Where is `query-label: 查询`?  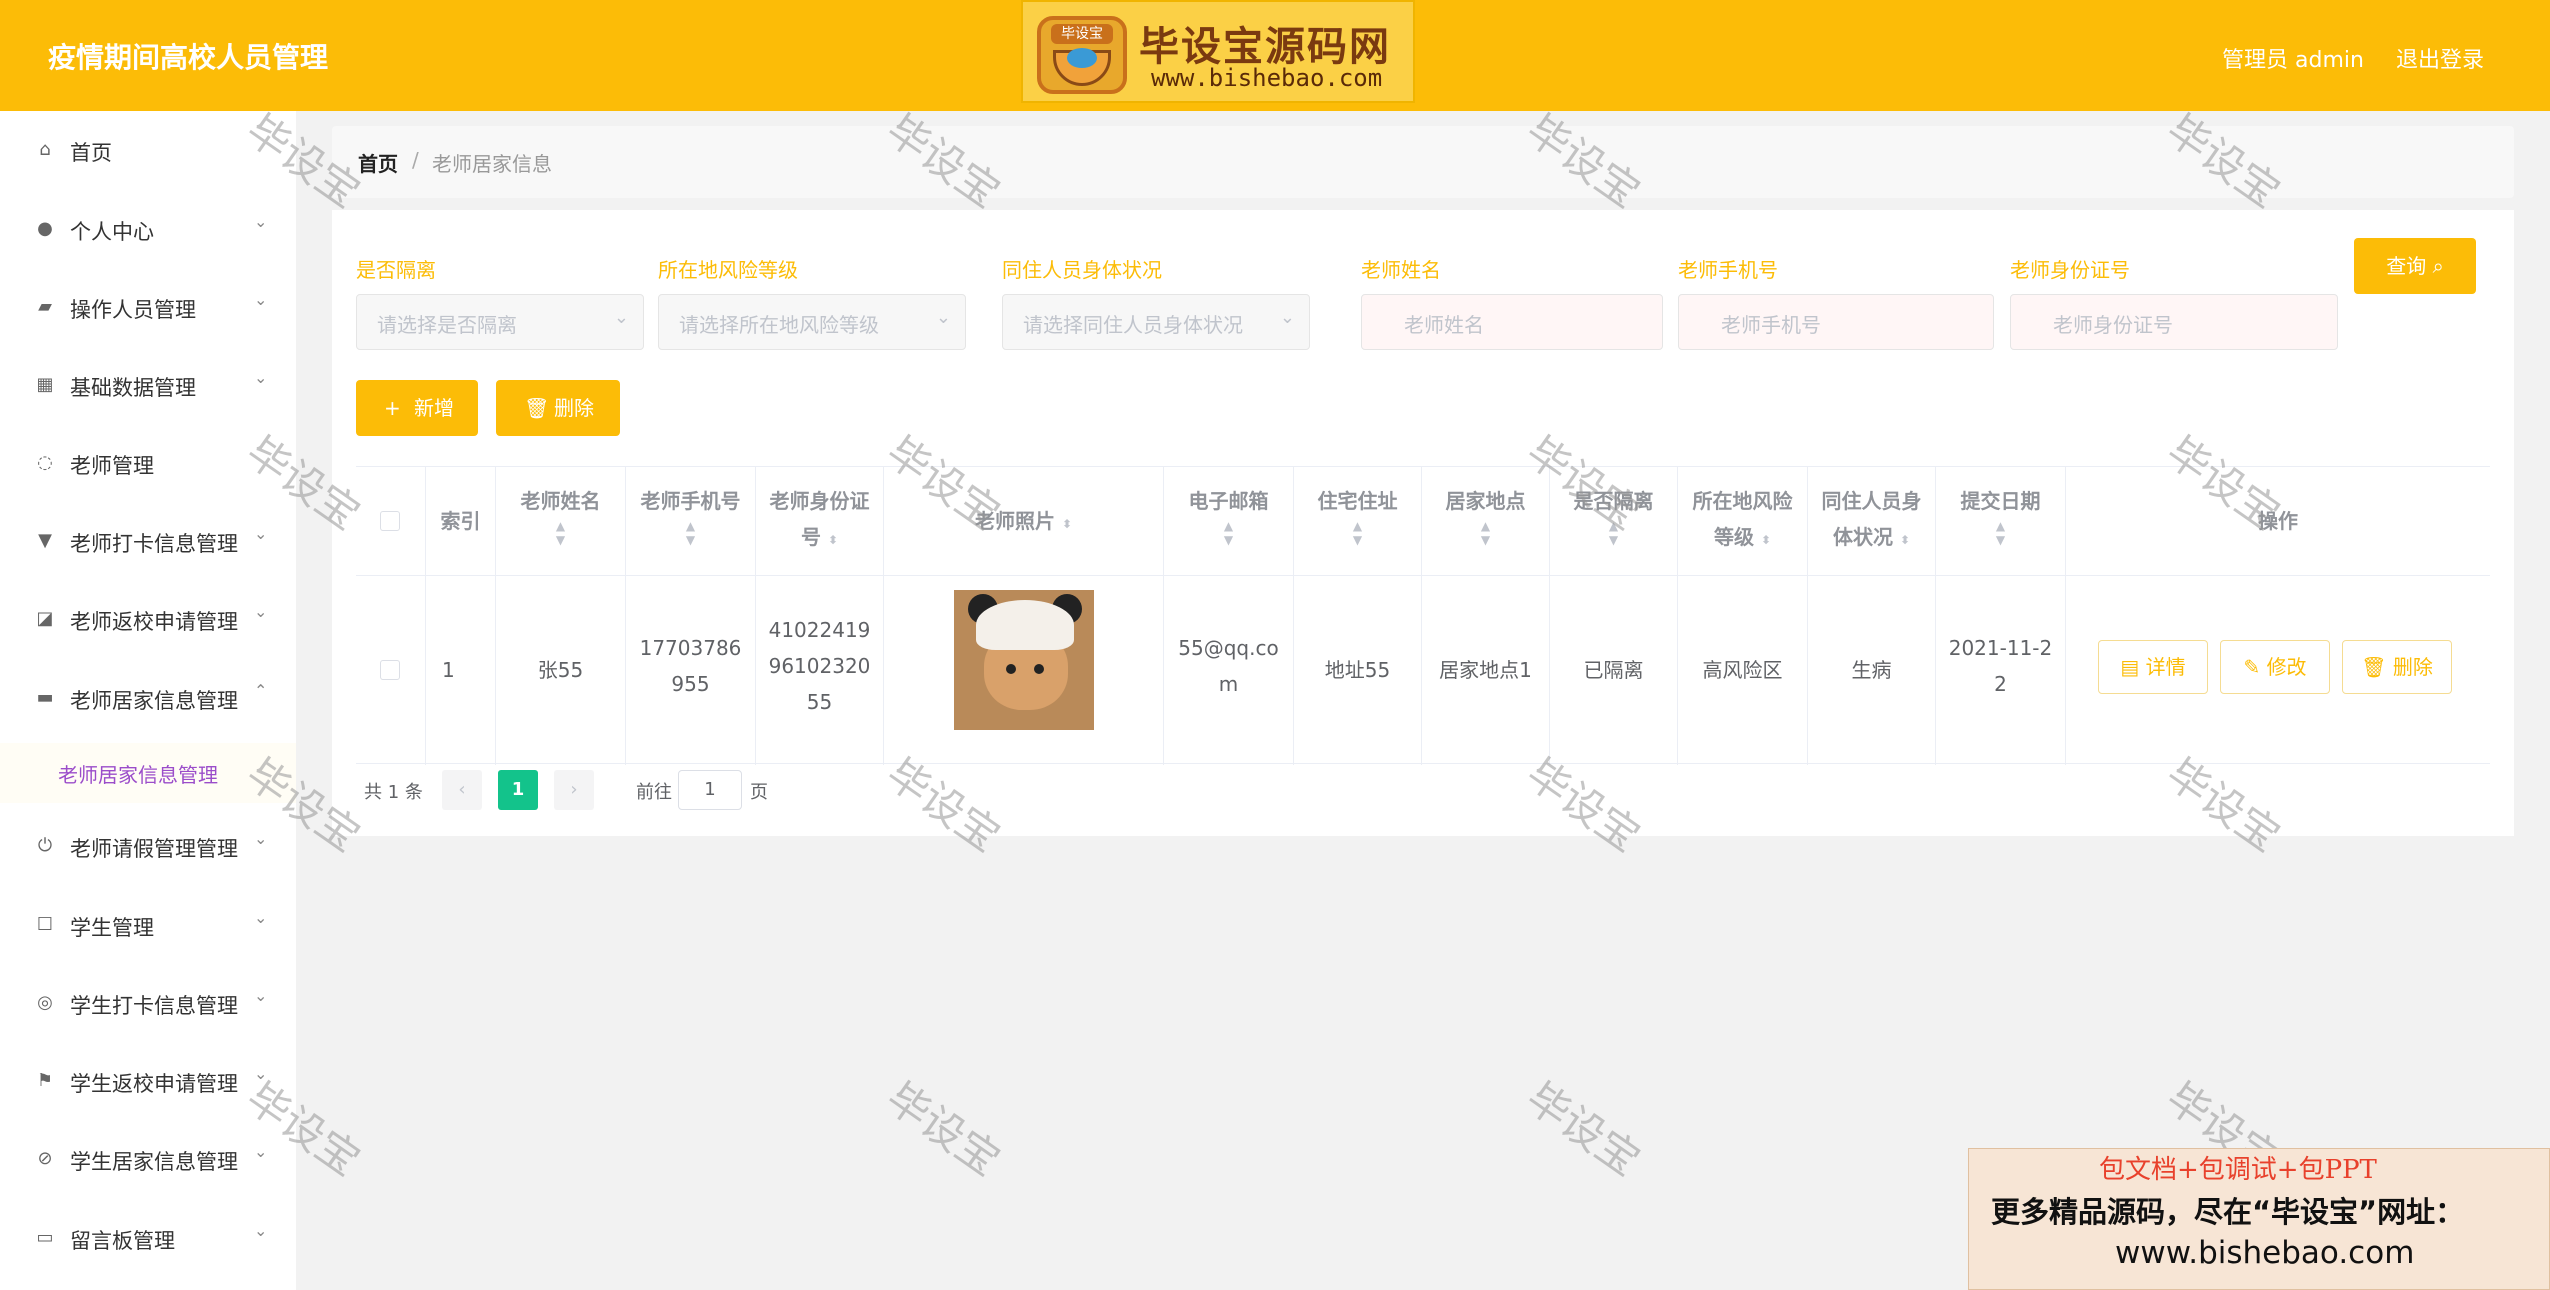 query-label: 查询 is located at coordinates (2406, 266).